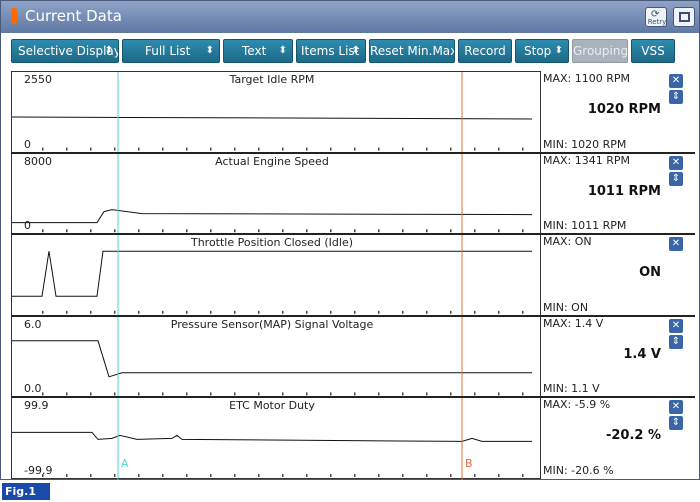 The width and height of the screenshot is (700, 502). What do you see at coordinates (254, 51) in the screenshot?
I see `text-mode-label: Text` at bounding box center [254, 51].